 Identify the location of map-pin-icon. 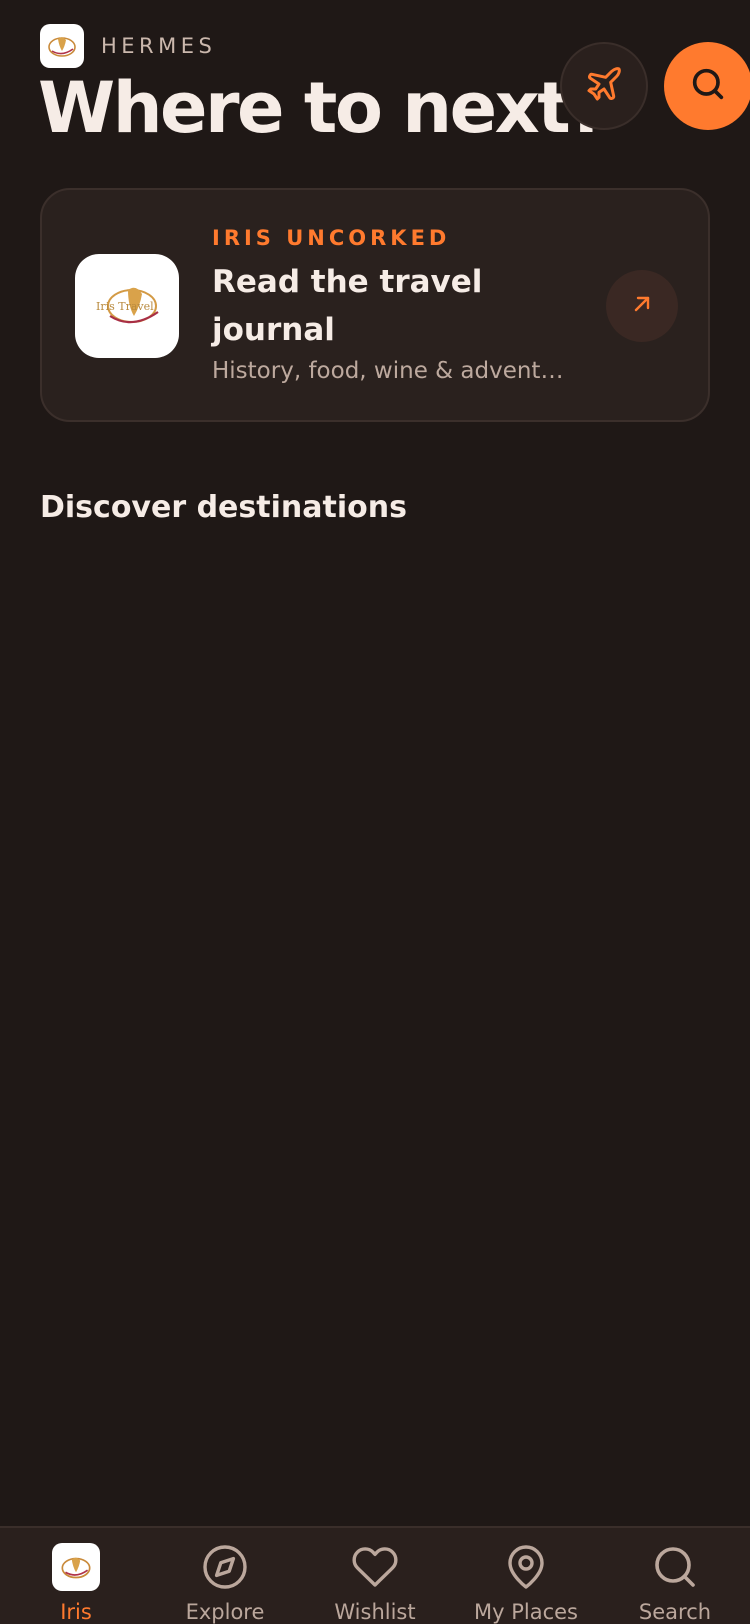
(526, 1567).